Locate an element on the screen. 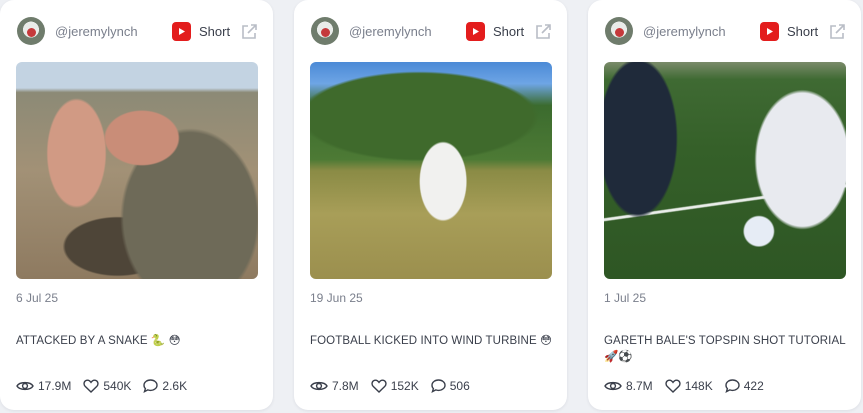 This screenshot has width=863, height=413. video-caption: FOOTBALL KICKED INTO WIND TURBINE 😳 is located at coordinates (431, 341).